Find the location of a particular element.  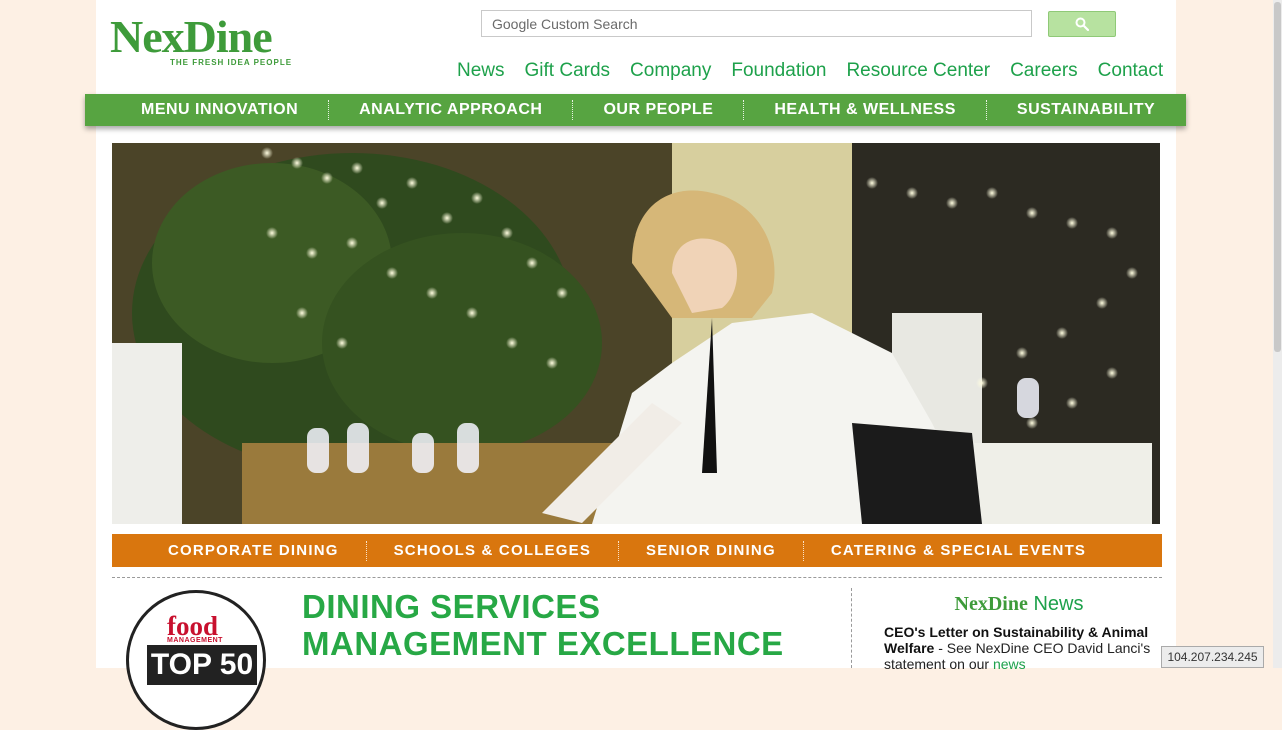

news-heading: NexDine News is located at coordinates (1019, 604).